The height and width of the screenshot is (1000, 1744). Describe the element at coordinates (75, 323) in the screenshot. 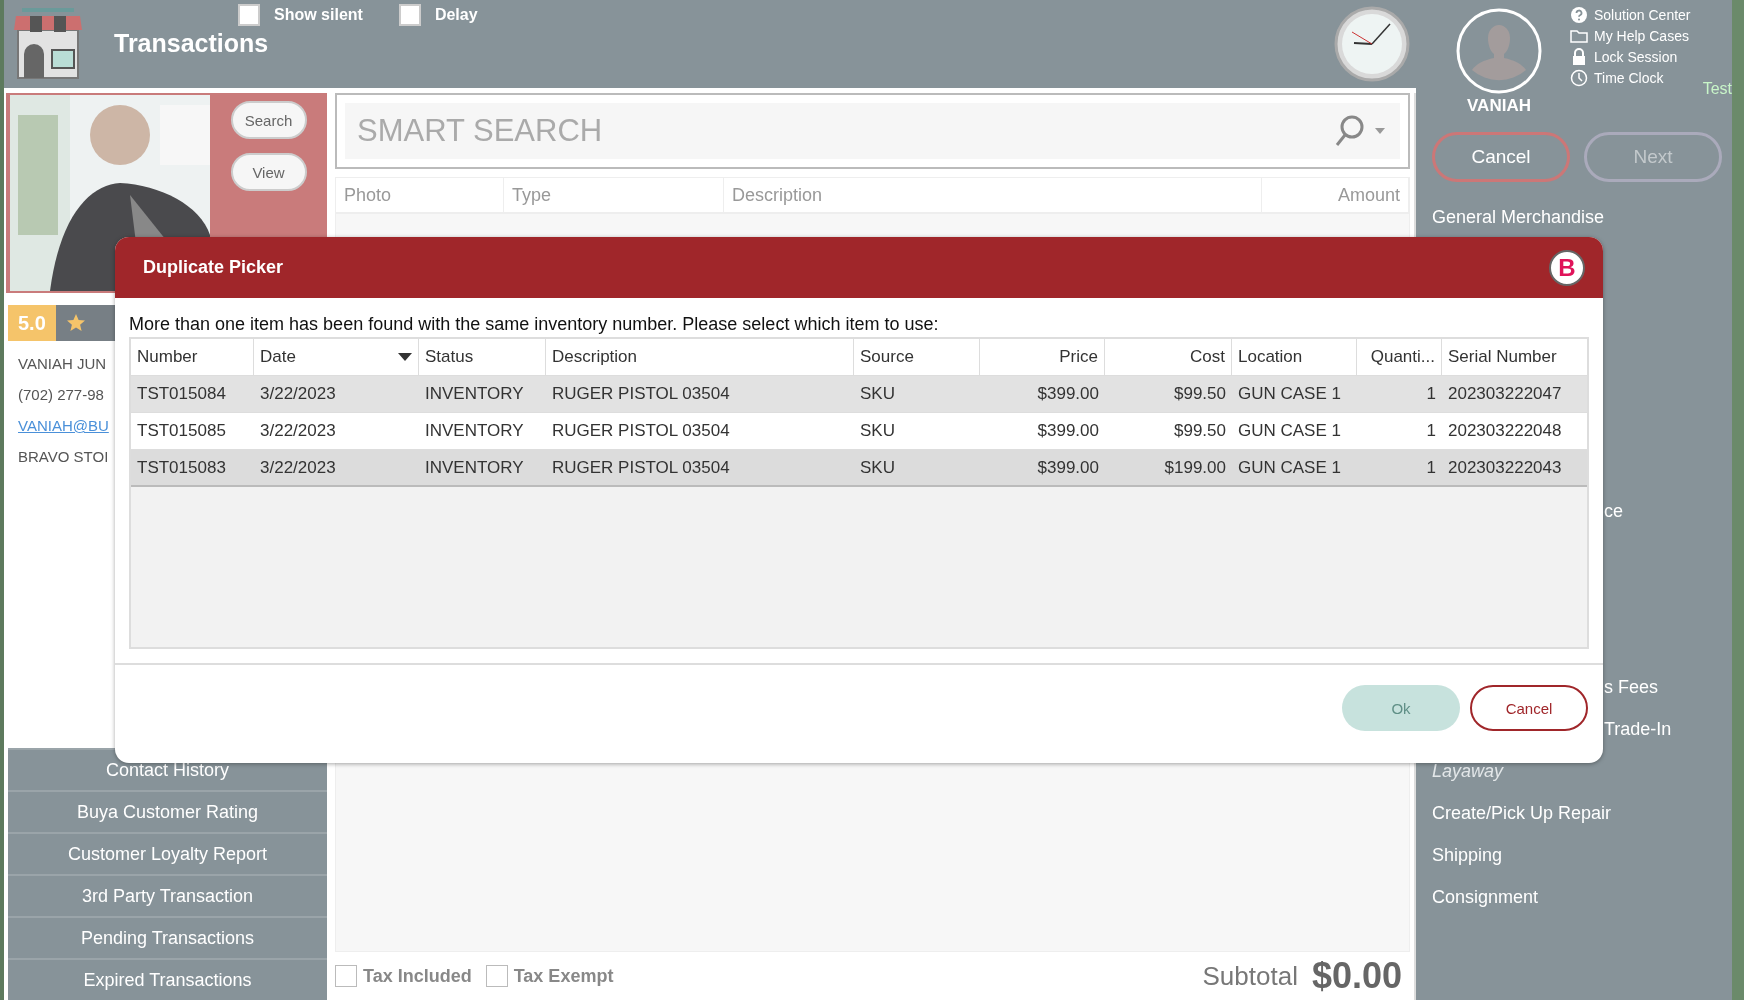

I see `star-icon` at that location.